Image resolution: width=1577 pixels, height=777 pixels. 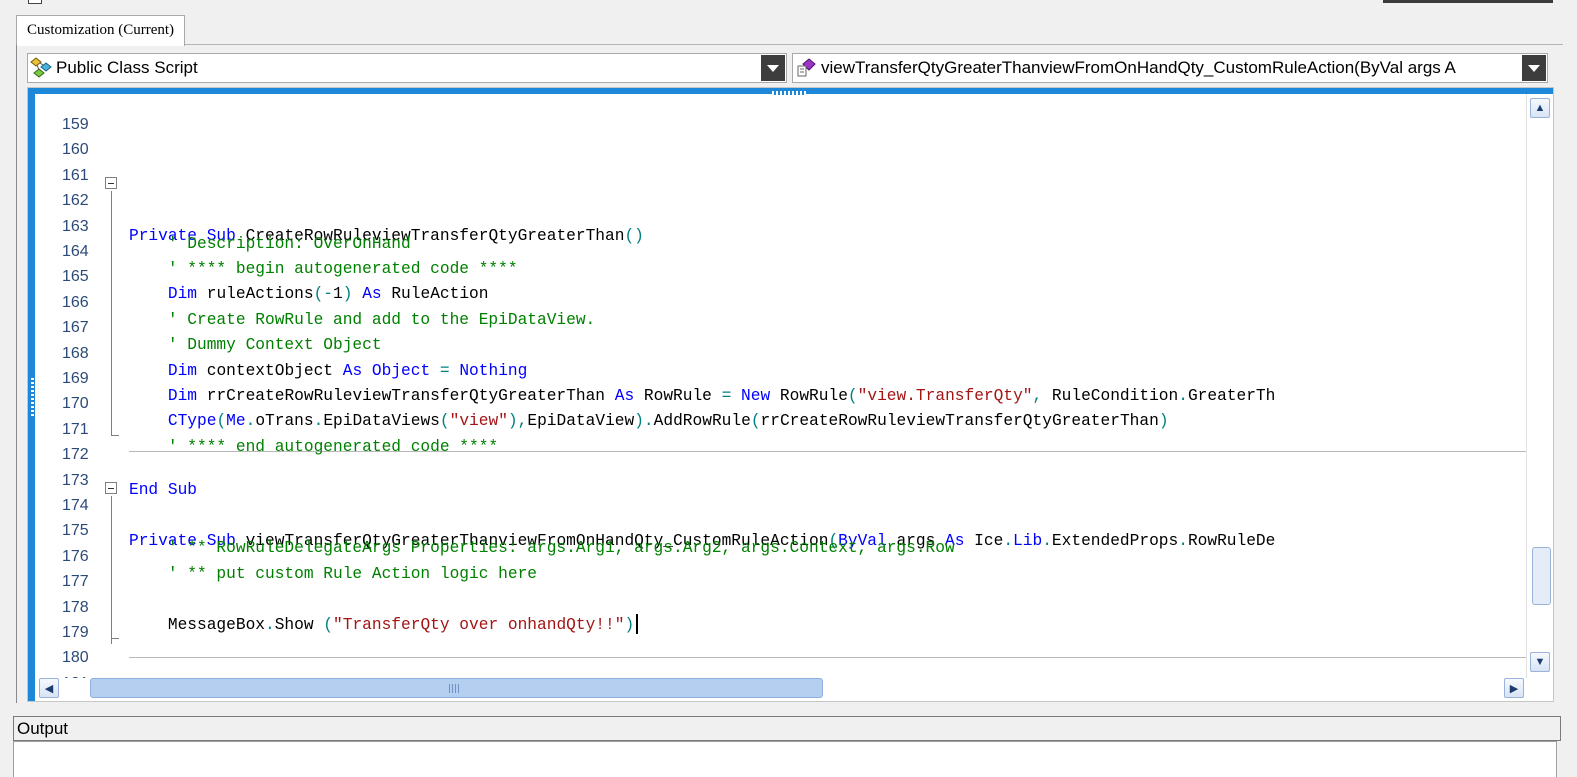 What do you see at coordinates (407, 68) in the screenshot?
I see `class-selector: Public Class Script` at bounding box center [407, 68].